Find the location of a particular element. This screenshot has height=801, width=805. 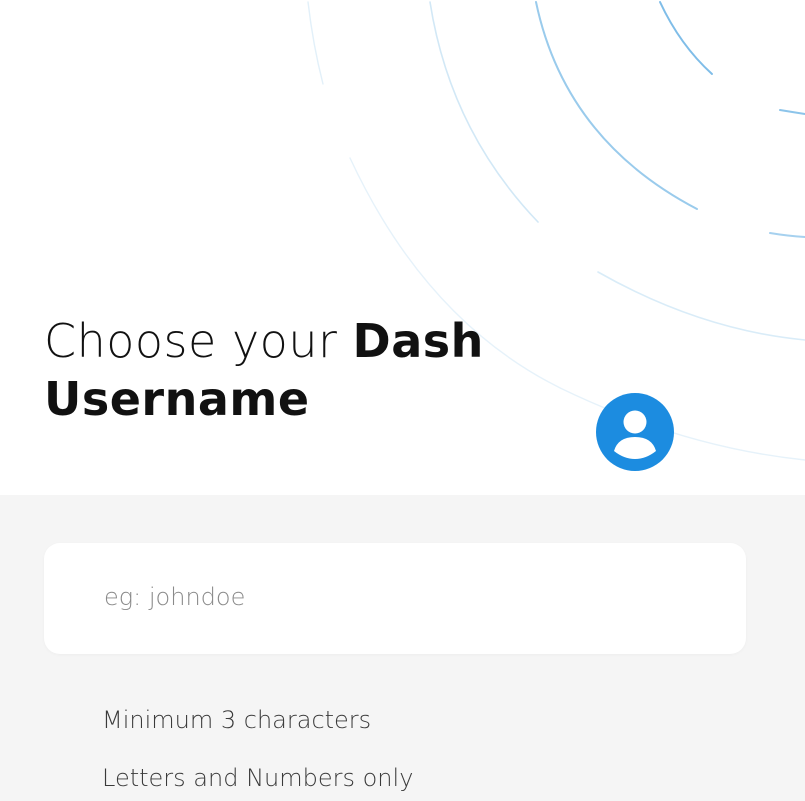

requirement-alphanumeric: Letters and Numbers only is located at coordinates (258, 778).